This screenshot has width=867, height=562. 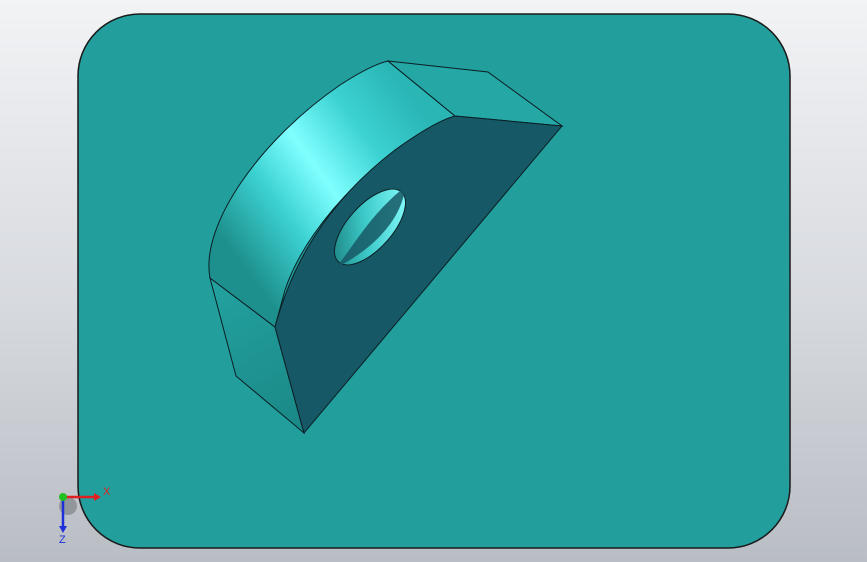 What do you see at coordinates (63, 497) in the screenshot?
I see `y-axis-dot-icon` at bounding box center [63, 497].